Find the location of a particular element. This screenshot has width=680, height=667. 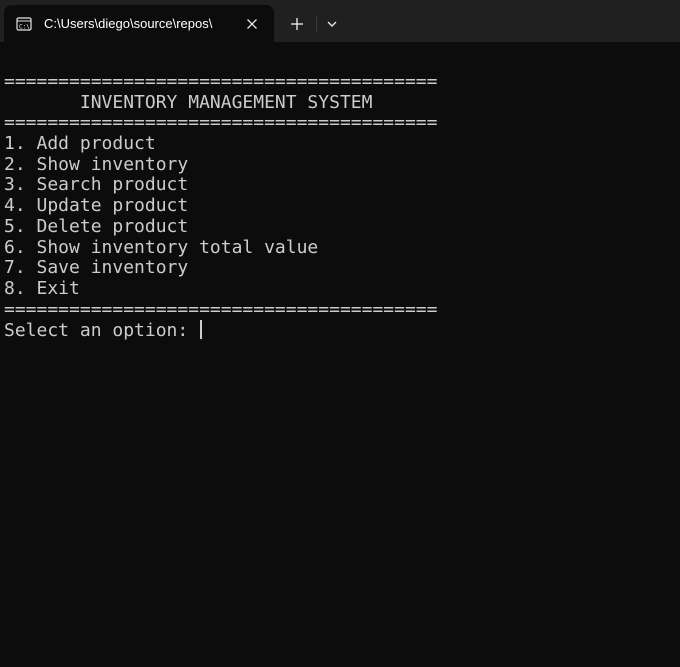

text-cursor is located at coordinates (201, 330).